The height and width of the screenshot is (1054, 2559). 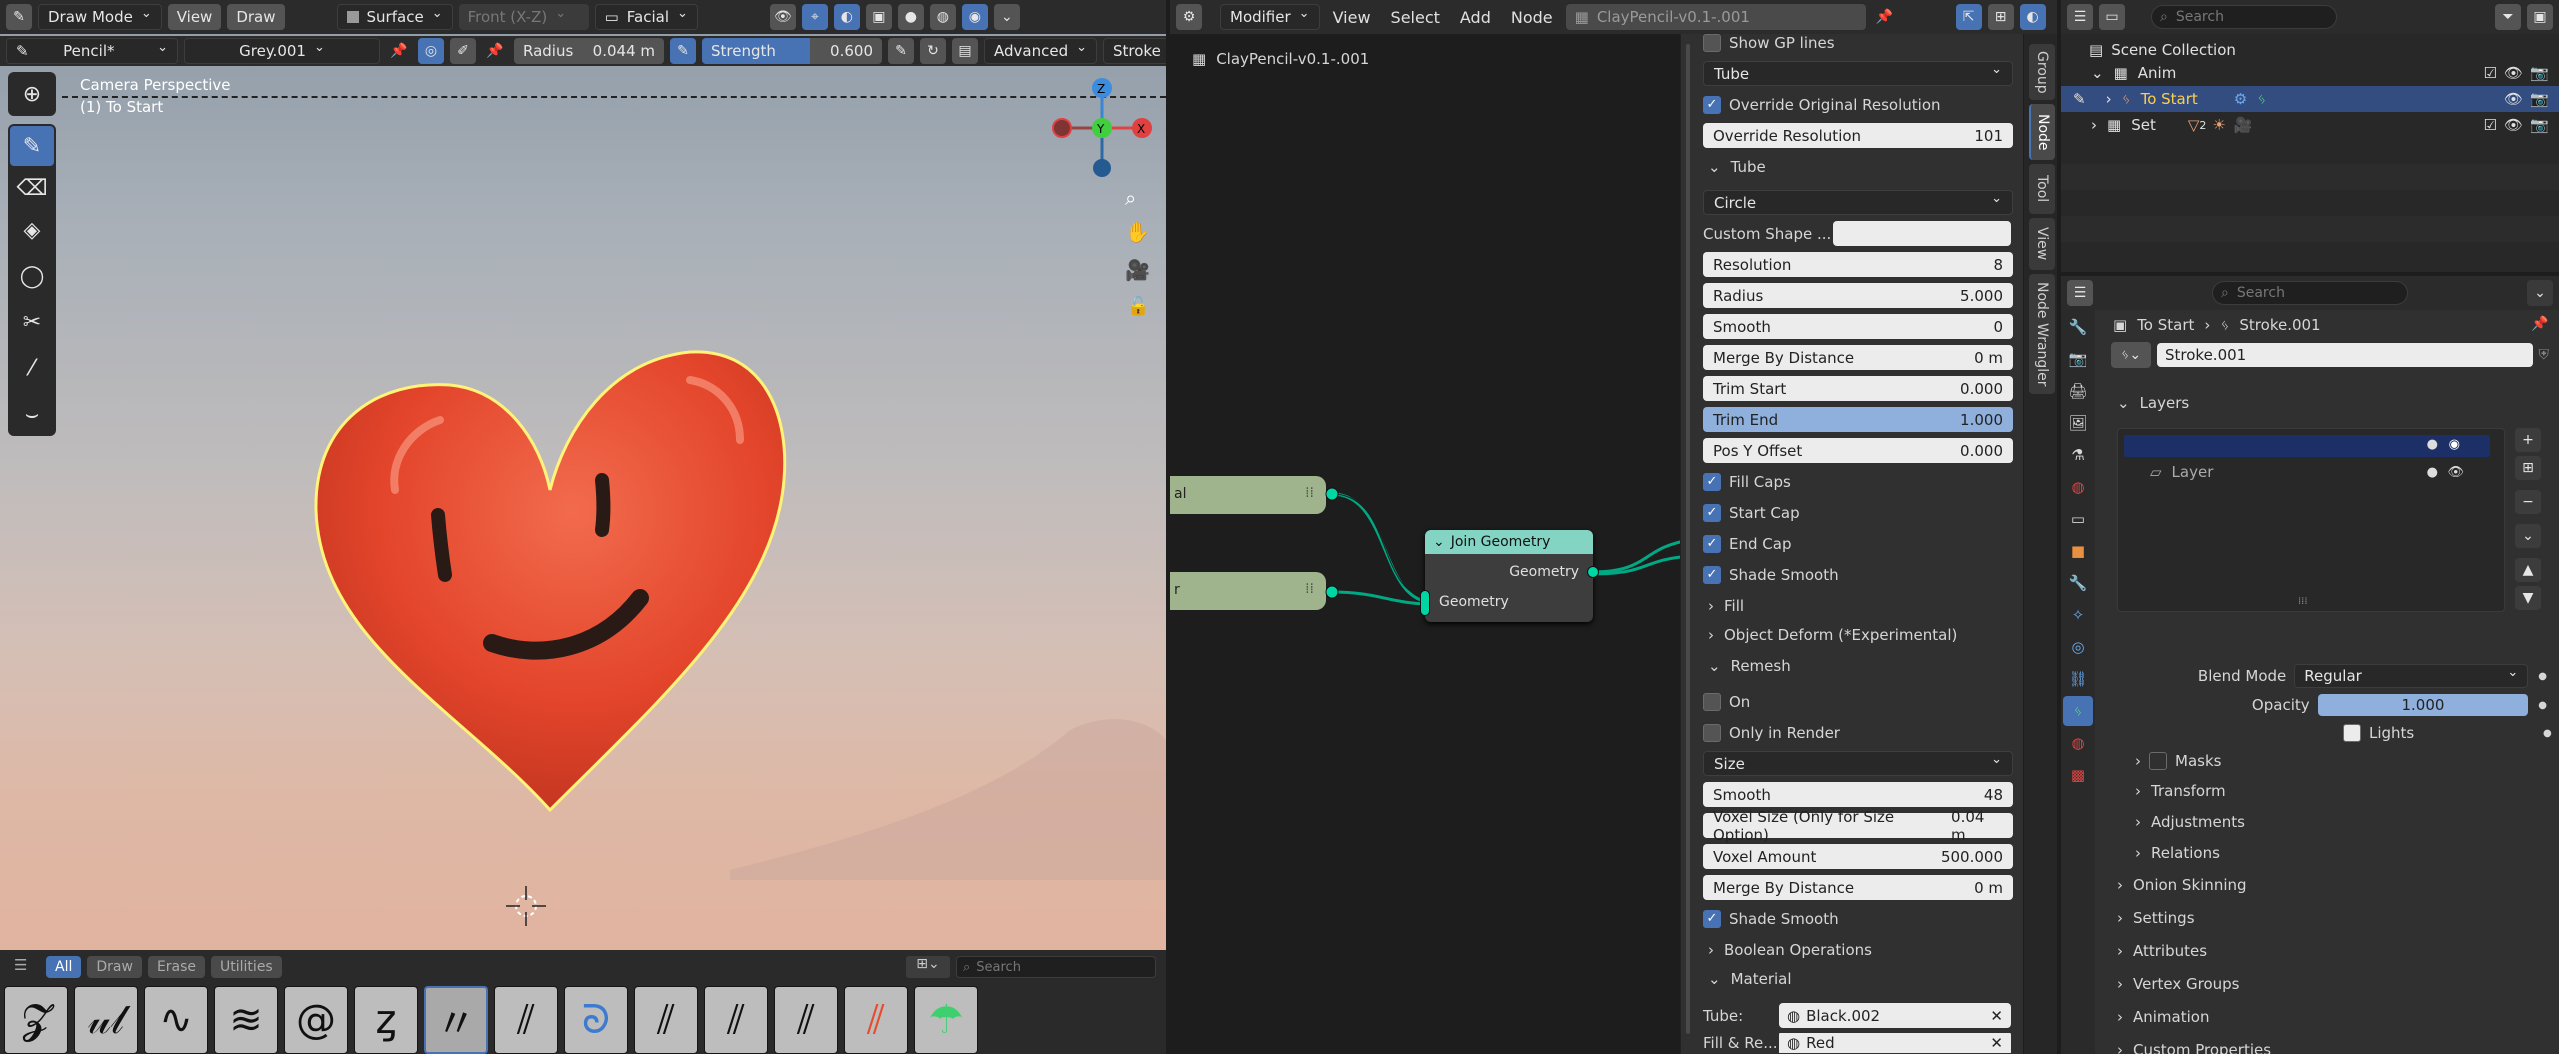 What do you see at coordinates (965, 51) in the screenshot?
I see `settings-icon: ▤` at bounding box center [965, 51].